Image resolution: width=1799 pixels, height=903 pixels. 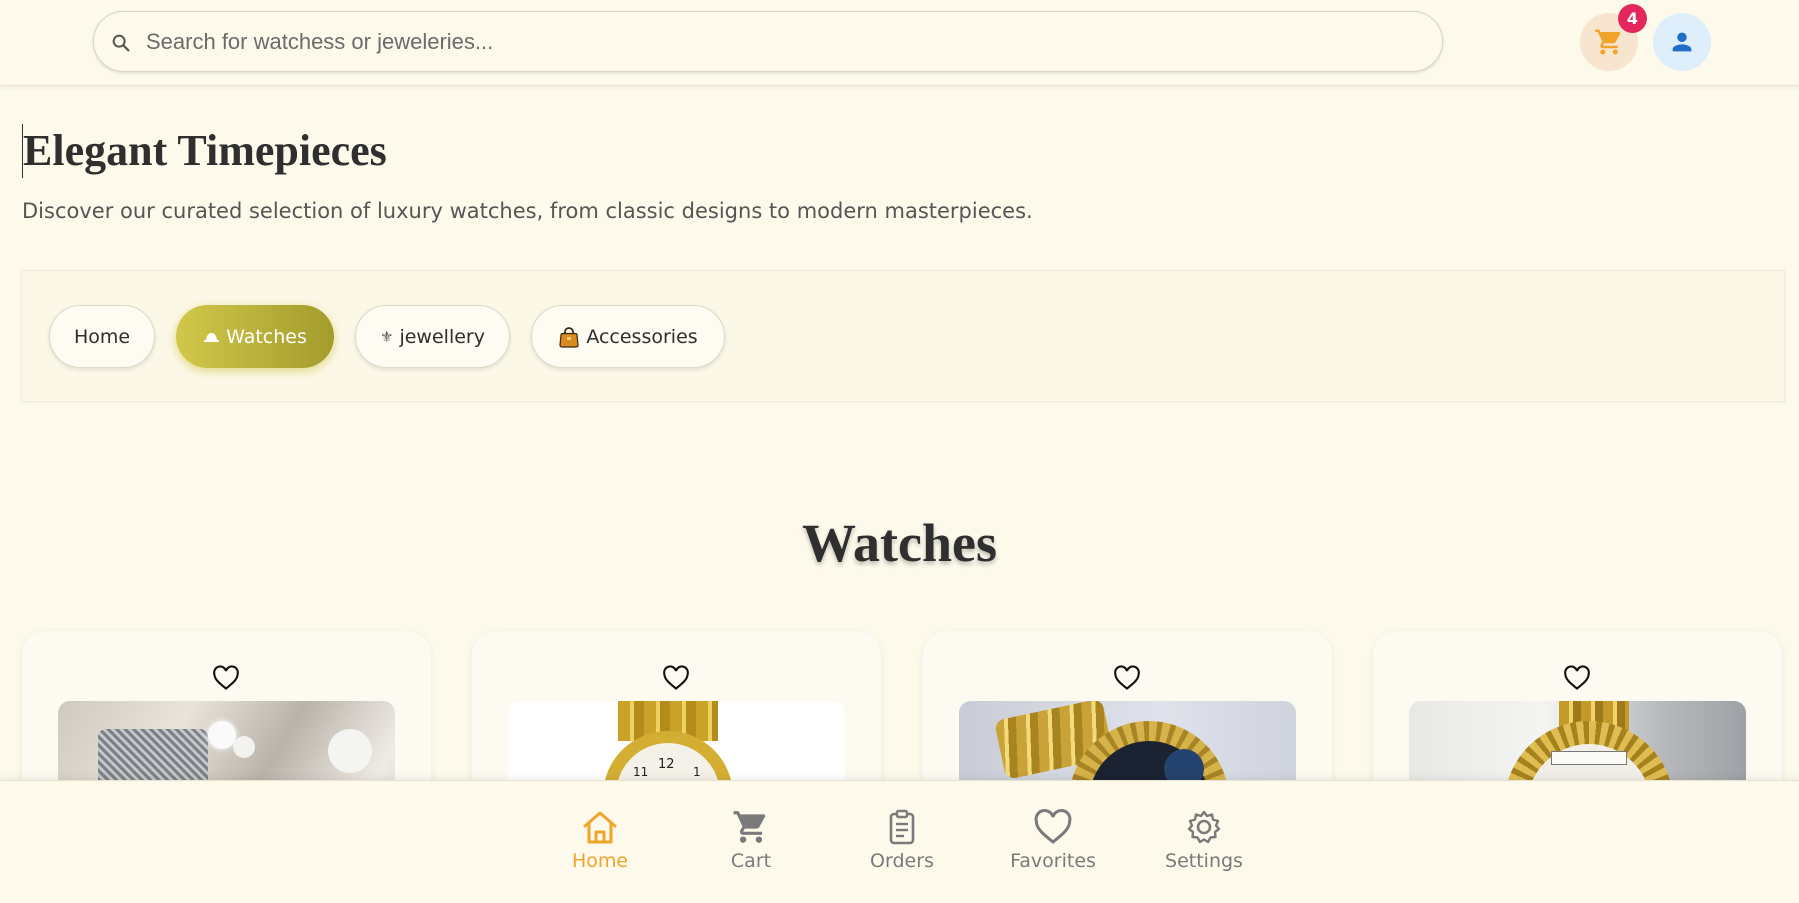 I want to click on category-label: jewellery, so click(x=442, y=336).